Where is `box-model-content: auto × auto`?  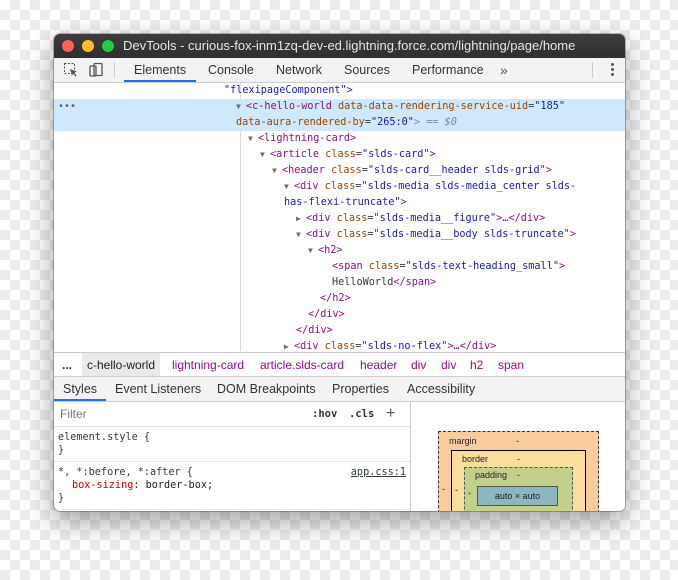 box-model-content: auto × auto is located at coordinates (517, 496).